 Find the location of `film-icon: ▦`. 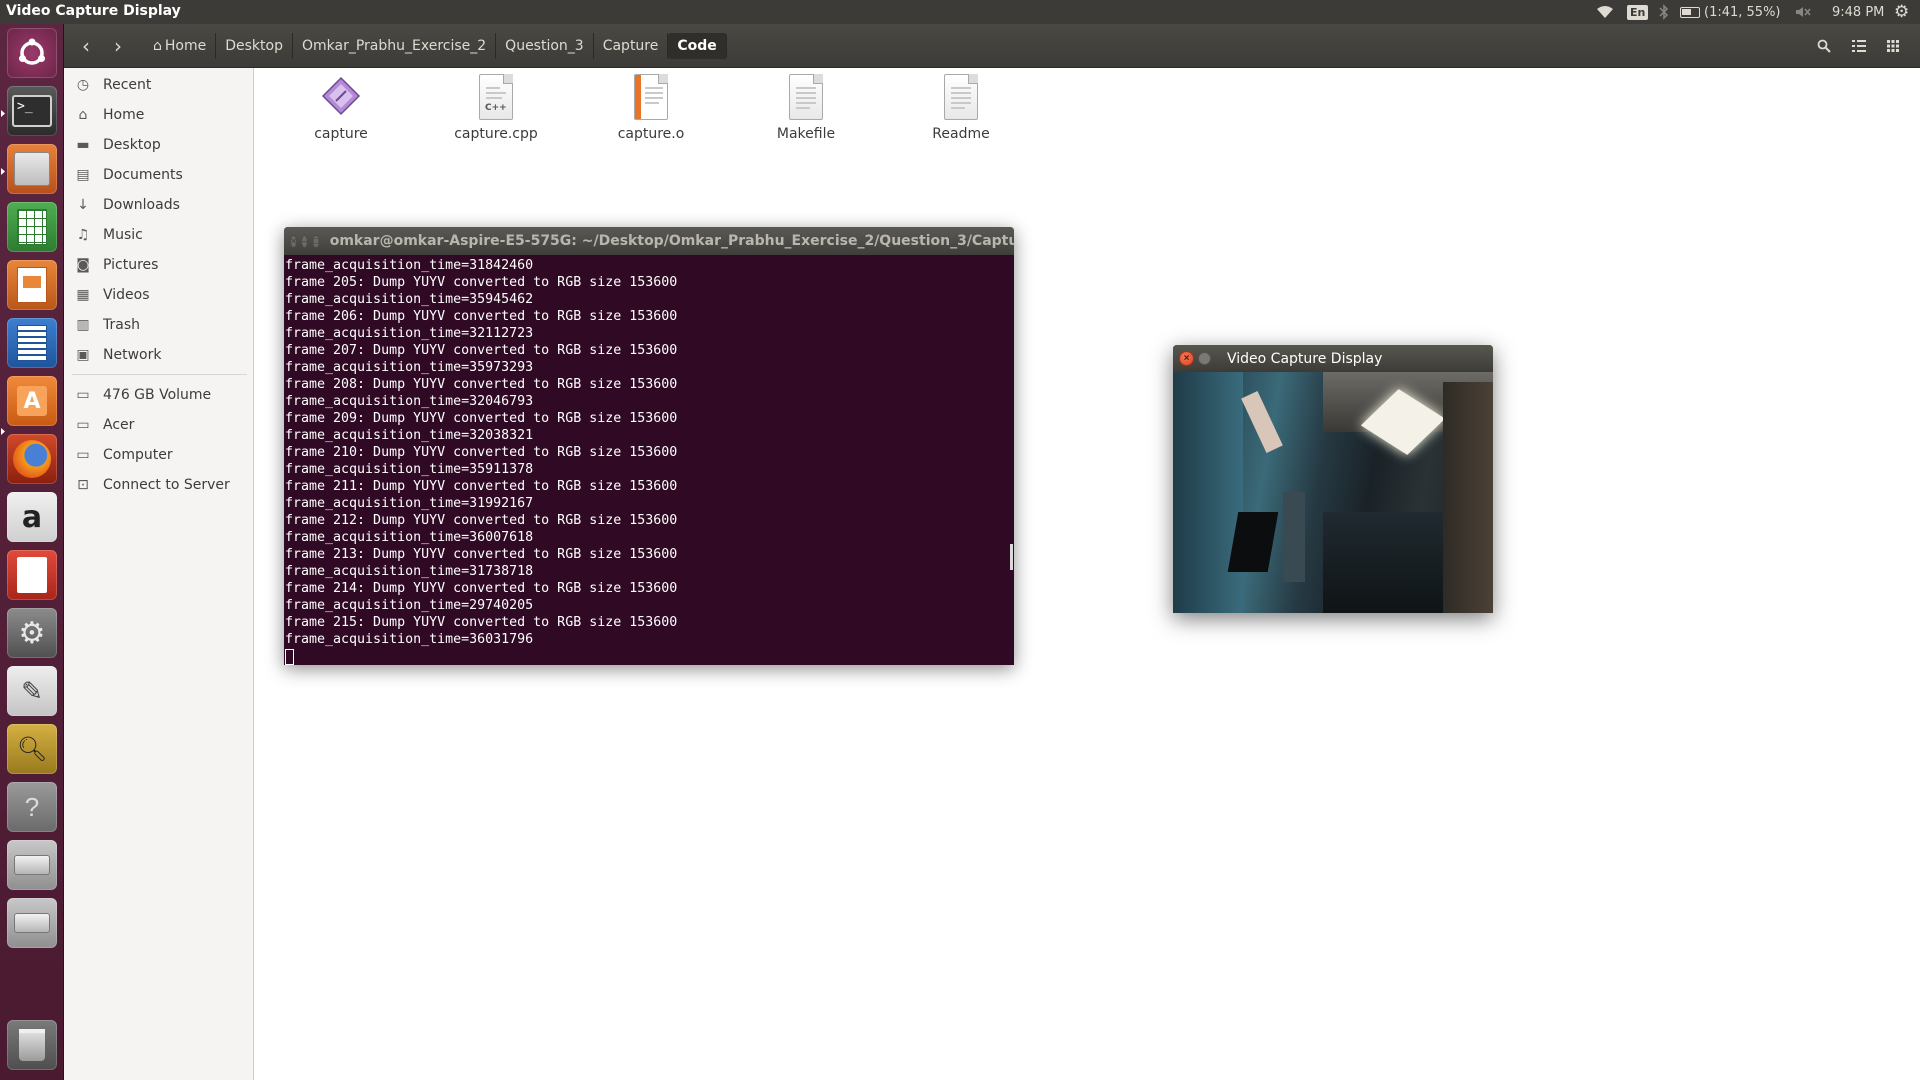

film-icon: ▦ is located at coordinates (83, 295).